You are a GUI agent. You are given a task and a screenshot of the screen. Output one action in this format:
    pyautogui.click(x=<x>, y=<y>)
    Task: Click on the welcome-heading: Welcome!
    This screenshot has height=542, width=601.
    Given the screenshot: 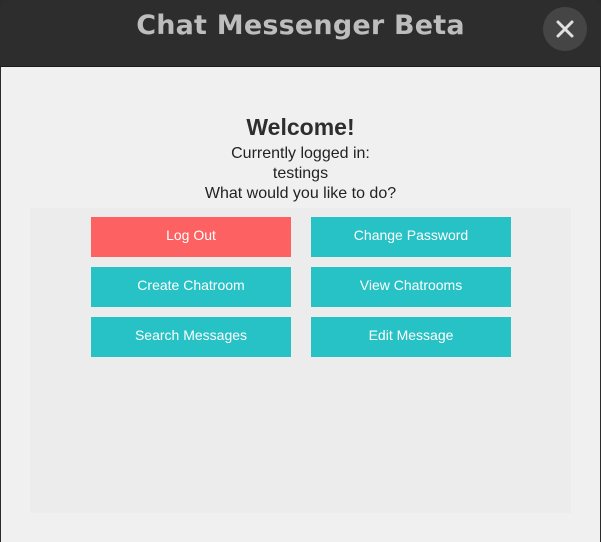 What is the action you would take?
    pyautogui.click(x=300, y=127)
    